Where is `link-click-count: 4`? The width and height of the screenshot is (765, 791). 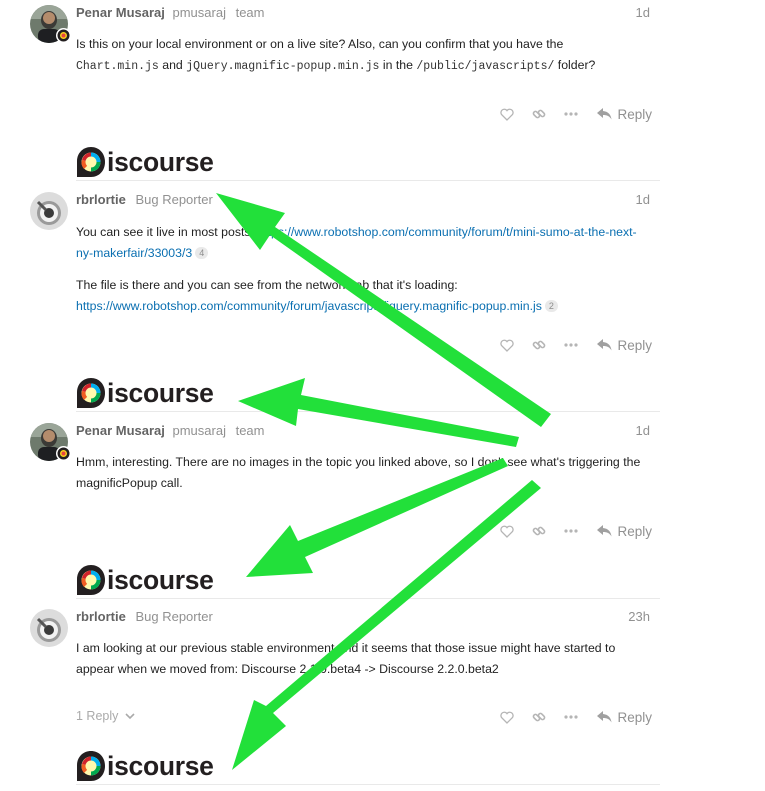
link-click-count: 4 is located at coordinates (202, 253).